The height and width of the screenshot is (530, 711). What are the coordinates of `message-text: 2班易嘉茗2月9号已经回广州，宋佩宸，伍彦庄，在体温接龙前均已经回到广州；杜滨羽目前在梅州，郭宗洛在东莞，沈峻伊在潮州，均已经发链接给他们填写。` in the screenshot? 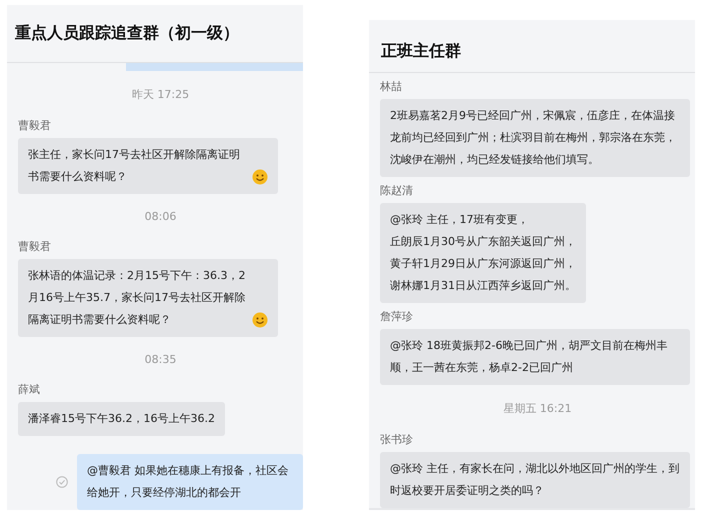 It's located at (533, 138).